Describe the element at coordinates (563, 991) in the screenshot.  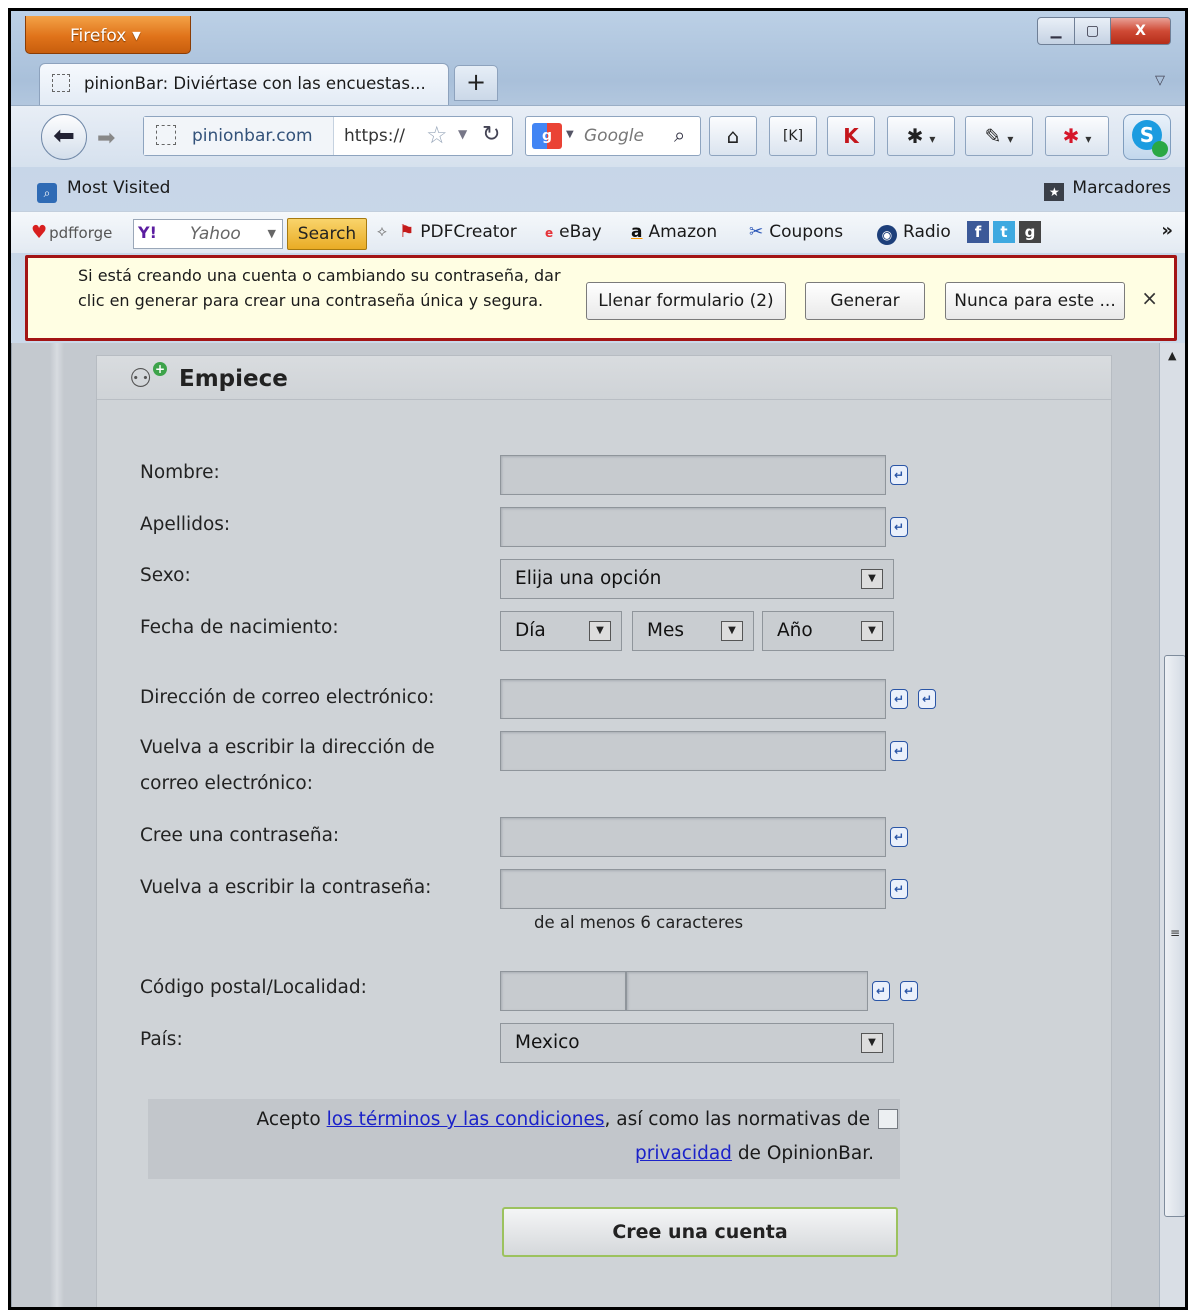
I see `postal-code-field` at that location.